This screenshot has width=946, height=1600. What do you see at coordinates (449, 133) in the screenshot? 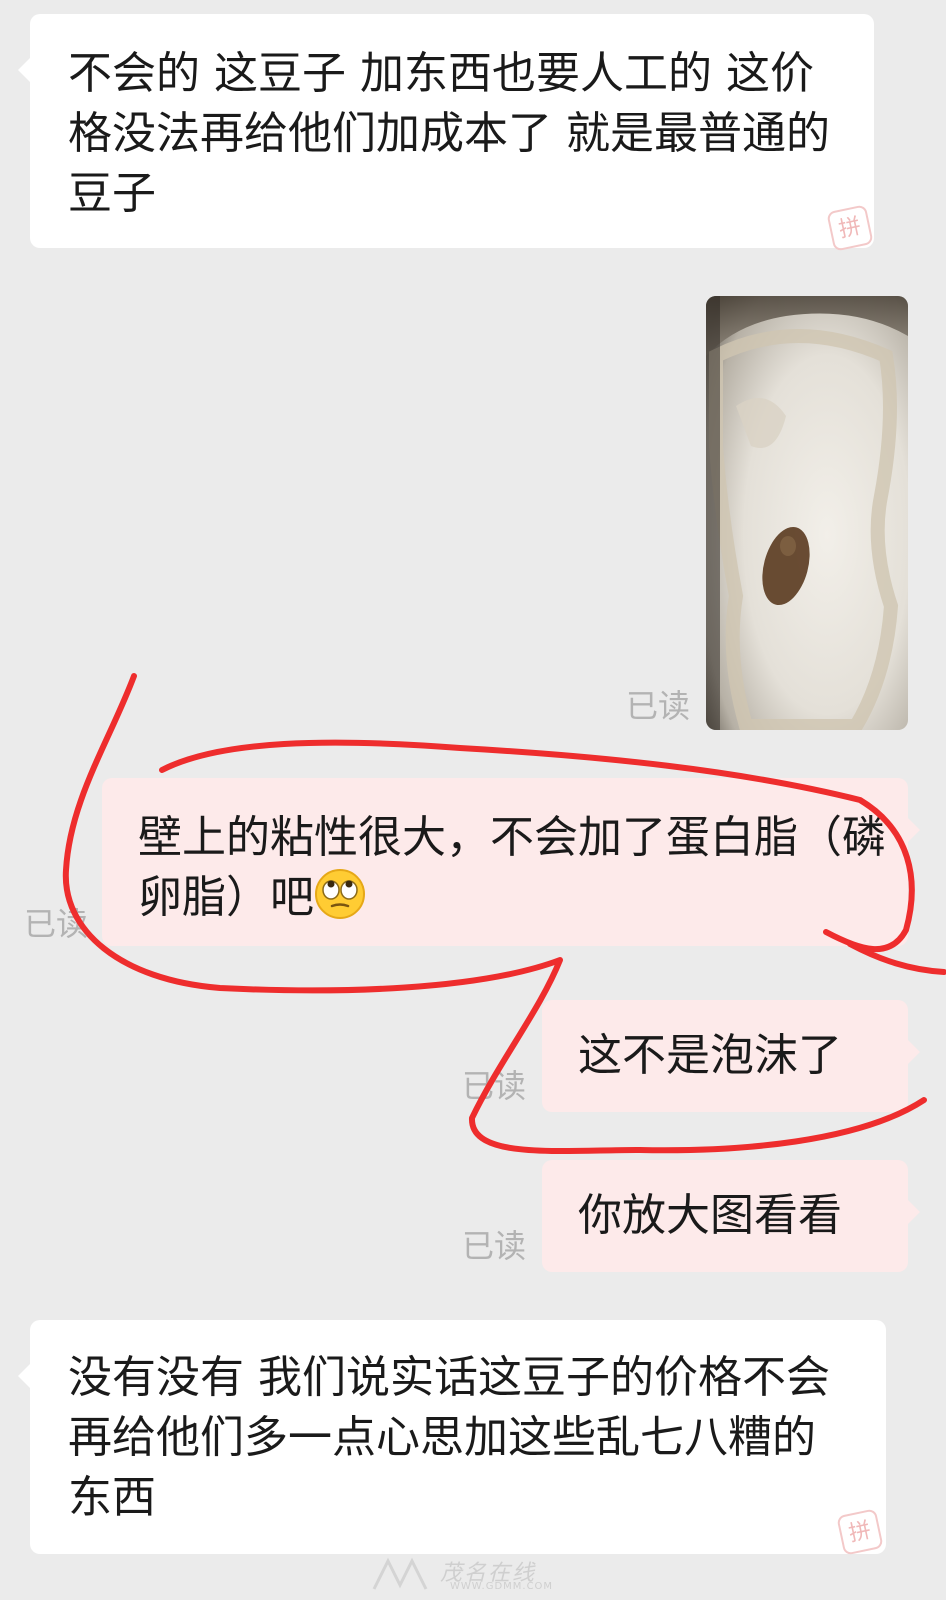
I see `message-text: 不会的 这豆子 加东西也要人工的 这价格没法再给他们加成本了 就是最普通的豆子` at bounding box center [449, 133].